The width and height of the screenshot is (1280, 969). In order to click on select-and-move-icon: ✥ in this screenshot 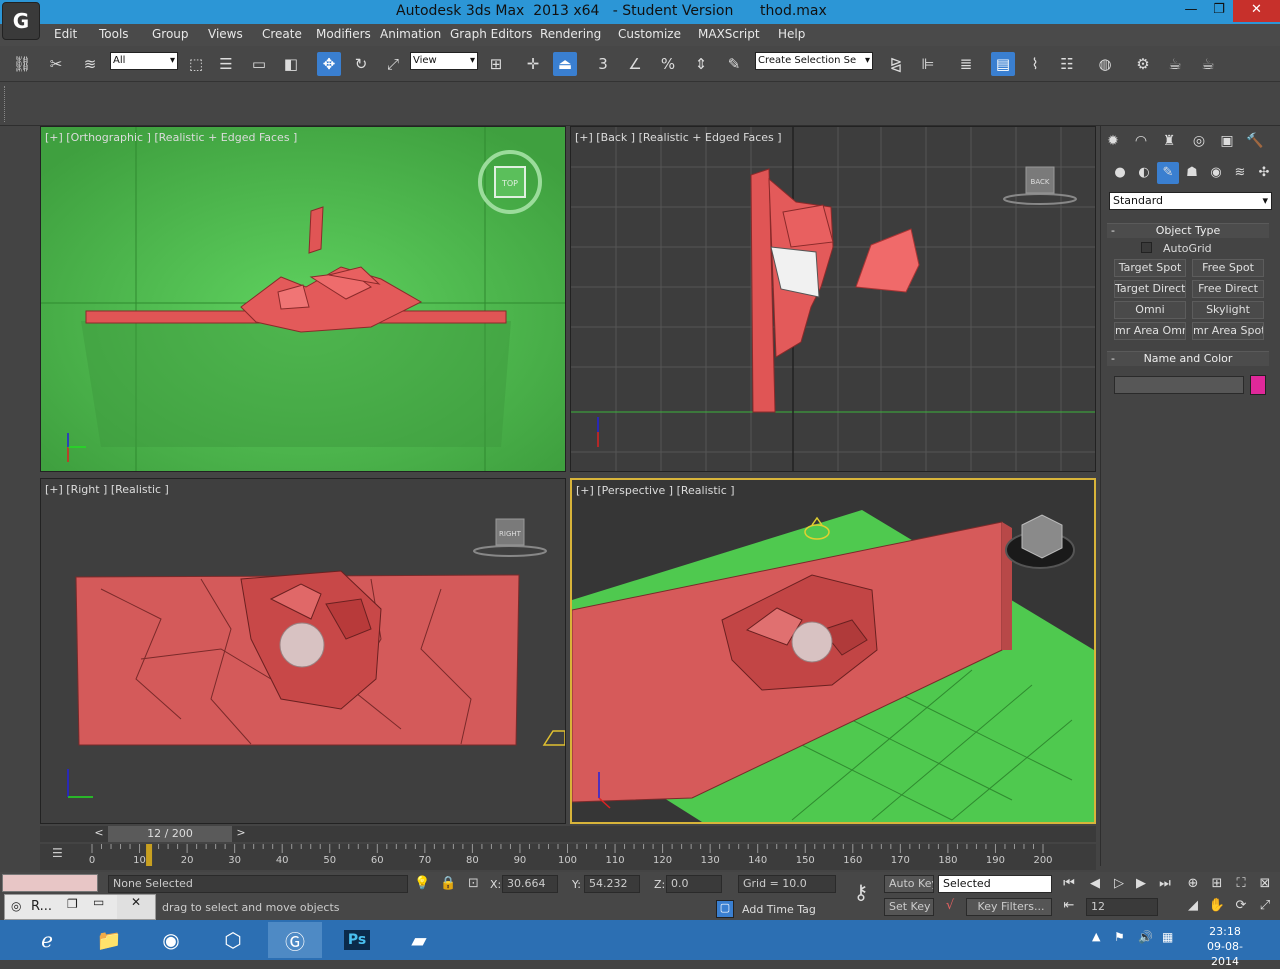, I will do `click(329, 64)`.